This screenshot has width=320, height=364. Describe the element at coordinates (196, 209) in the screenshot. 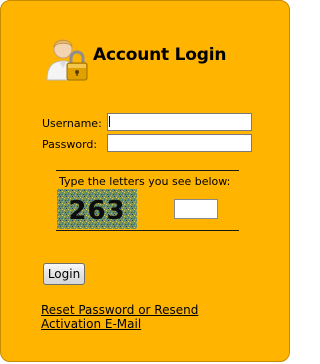

I see `captcha-input` at that location.